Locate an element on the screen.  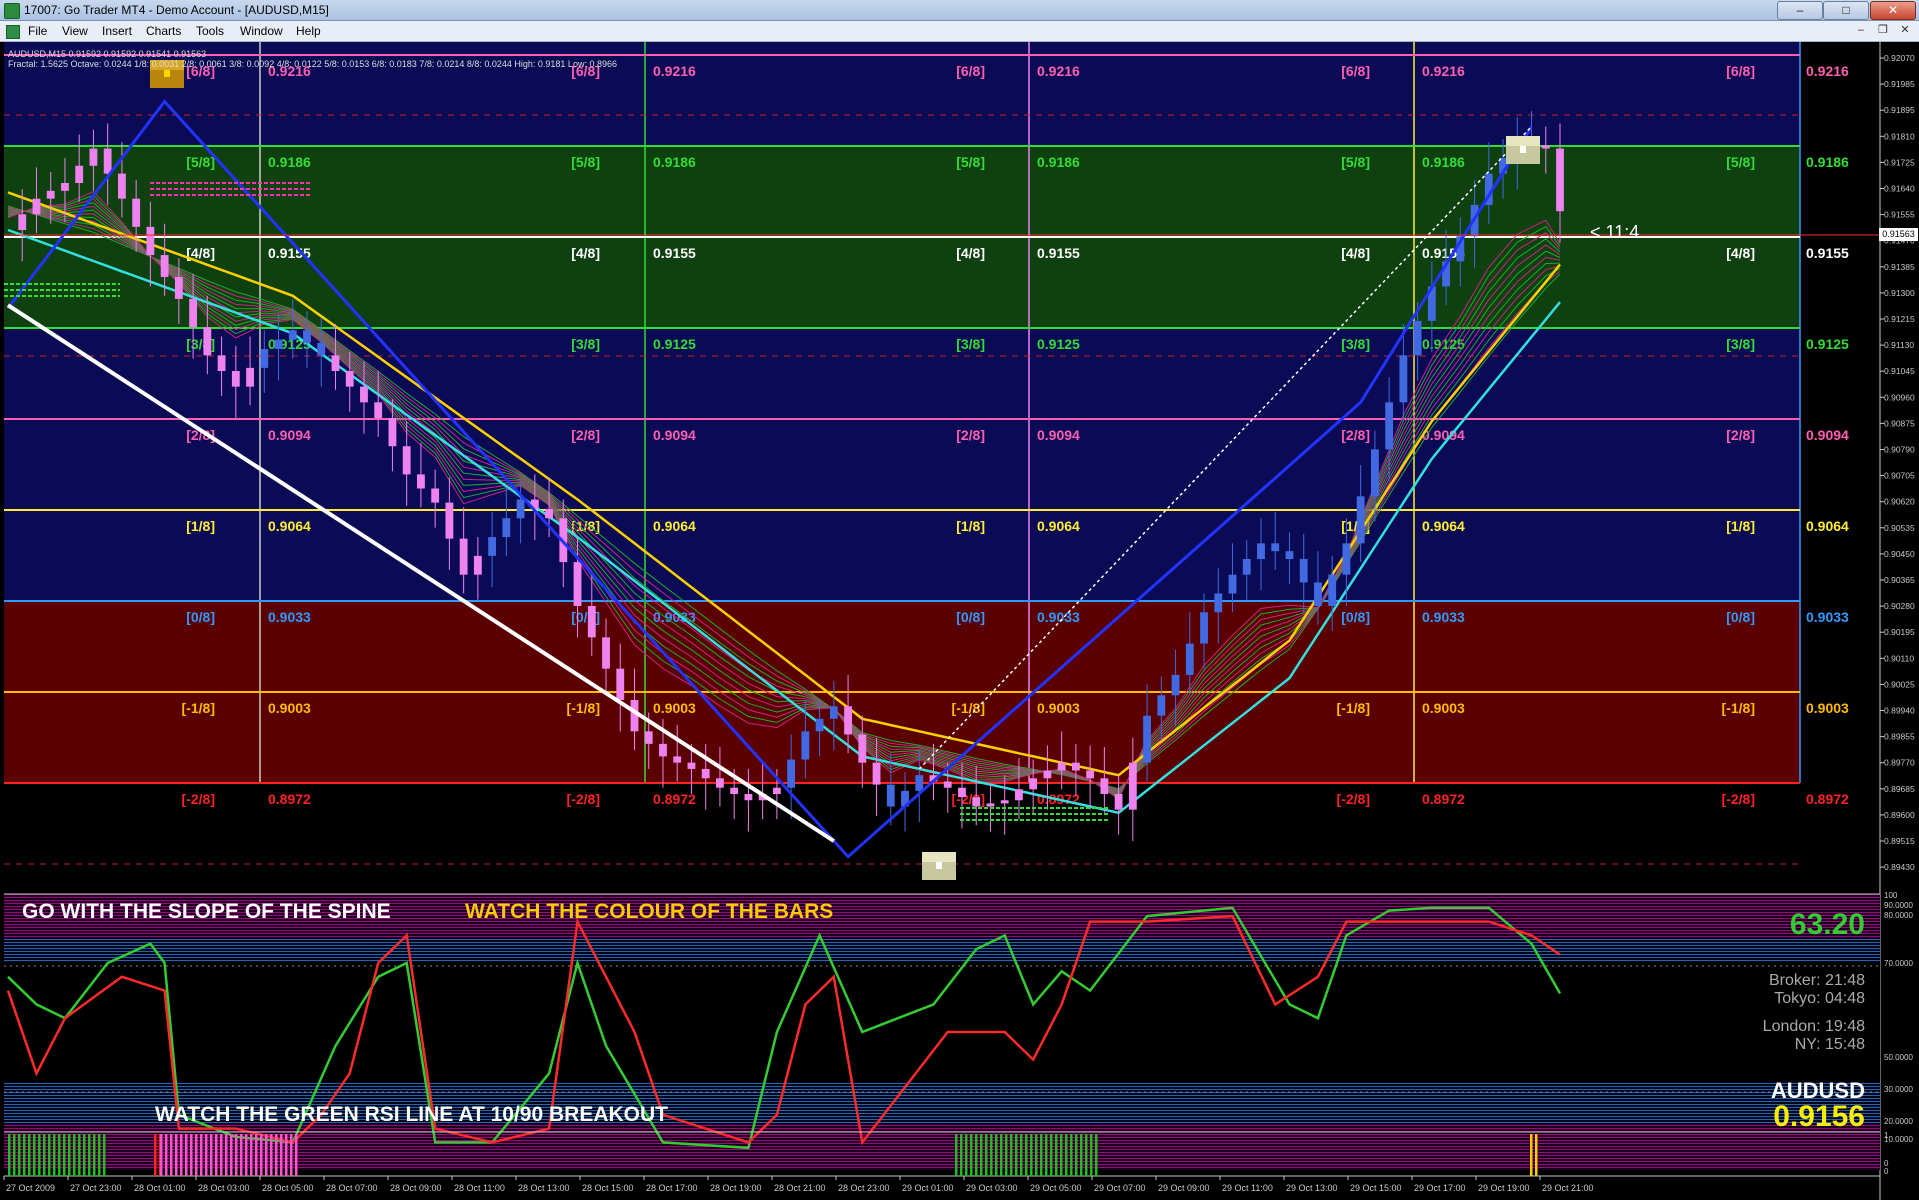
time-tick-label: 29 Oct 19:00 is located at coordinates (1504, 1188).